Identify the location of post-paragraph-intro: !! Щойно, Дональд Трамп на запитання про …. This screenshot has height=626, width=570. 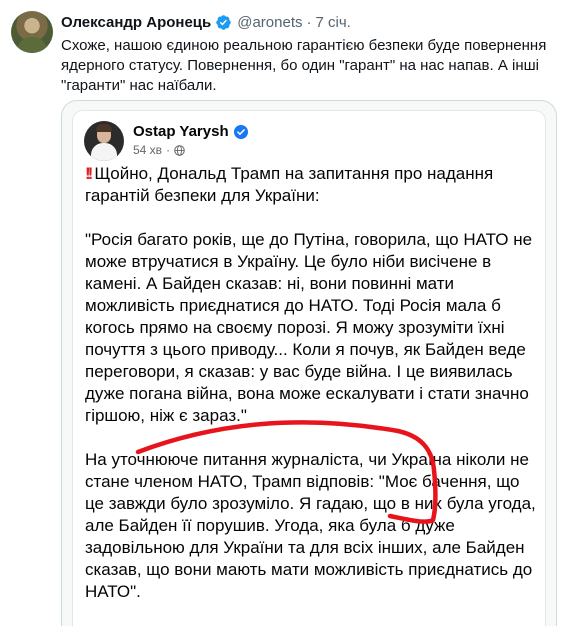
(313, 185).